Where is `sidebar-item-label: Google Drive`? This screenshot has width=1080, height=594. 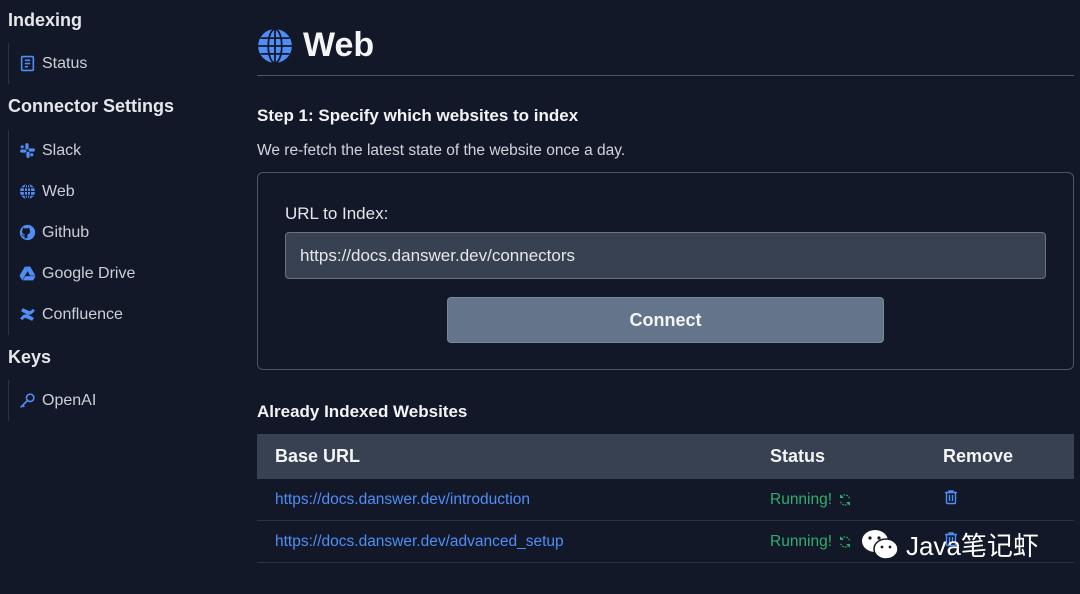 sidebar-item-label: Google Drive is located at coordinates (89, 273).